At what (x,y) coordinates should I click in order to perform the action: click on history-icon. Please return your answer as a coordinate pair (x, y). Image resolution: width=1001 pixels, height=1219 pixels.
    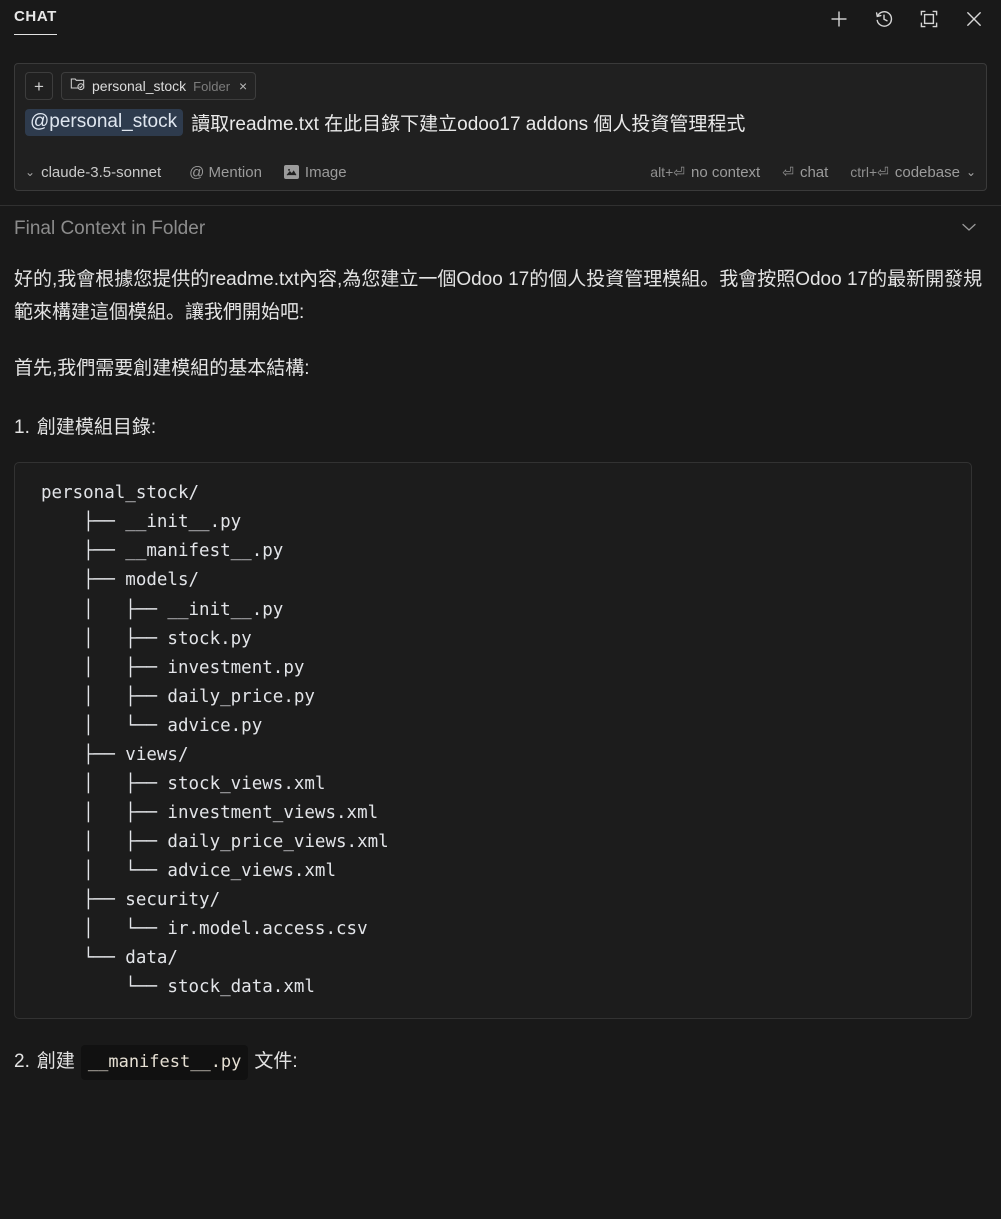
    Looking at the image, I should click on (884, 19).